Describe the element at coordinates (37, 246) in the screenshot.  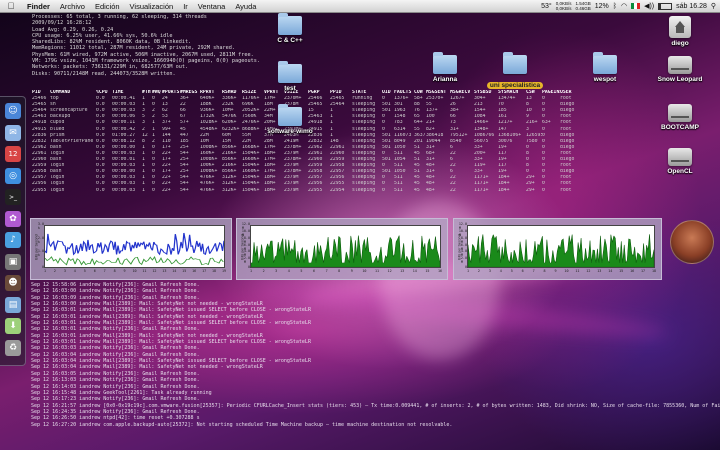
I see `graph-y-axis-label: Bits per Second` at that location.